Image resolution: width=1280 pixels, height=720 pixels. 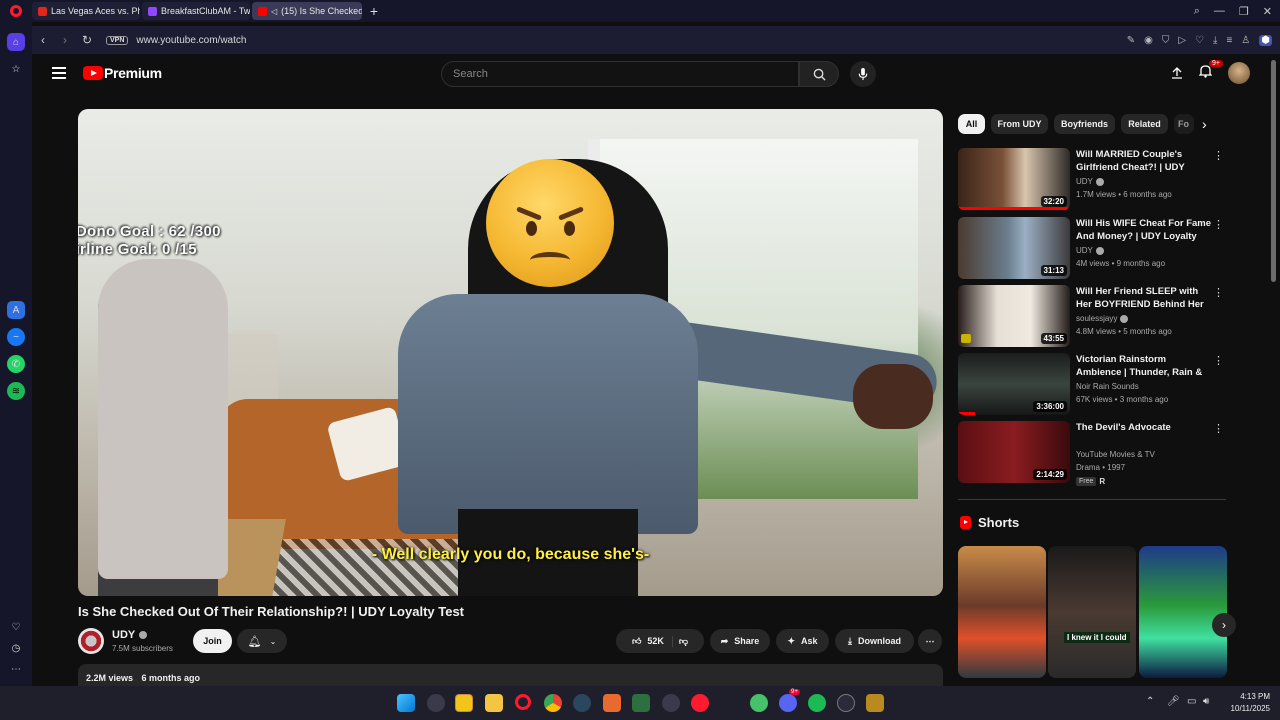 I want to click on chrome-icon, so click(x=553, y=703).